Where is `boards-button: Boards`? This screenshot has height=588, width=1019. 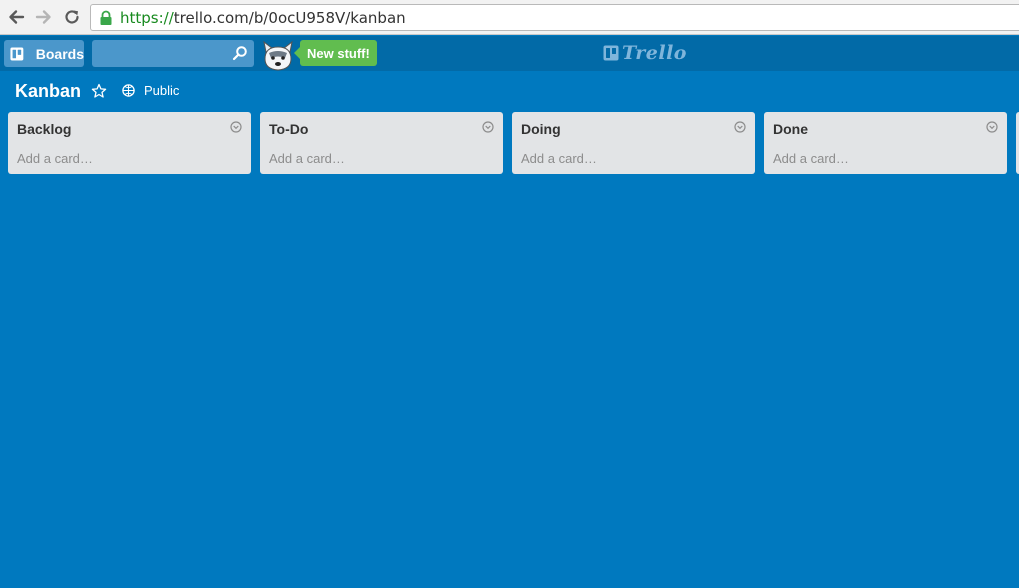 boards-button: Boards is located at coordinates (44, 53).